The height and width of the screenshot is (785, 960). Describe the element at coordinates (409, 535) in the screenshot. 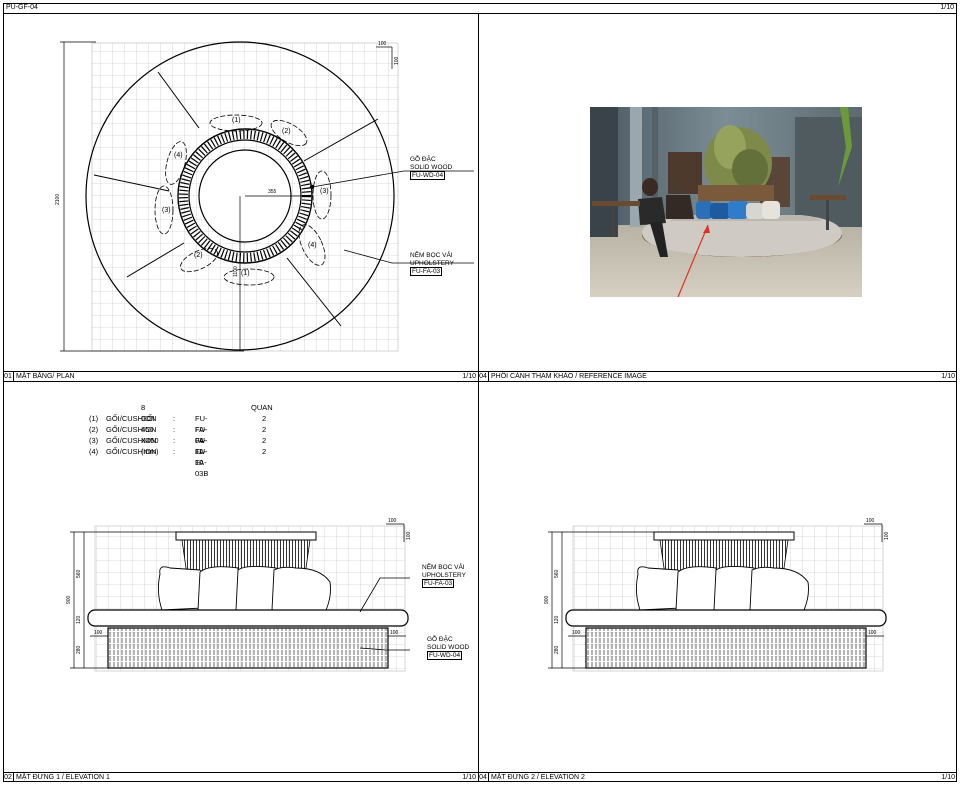

I see `elev1-grid-mark-v: 100` at that location.